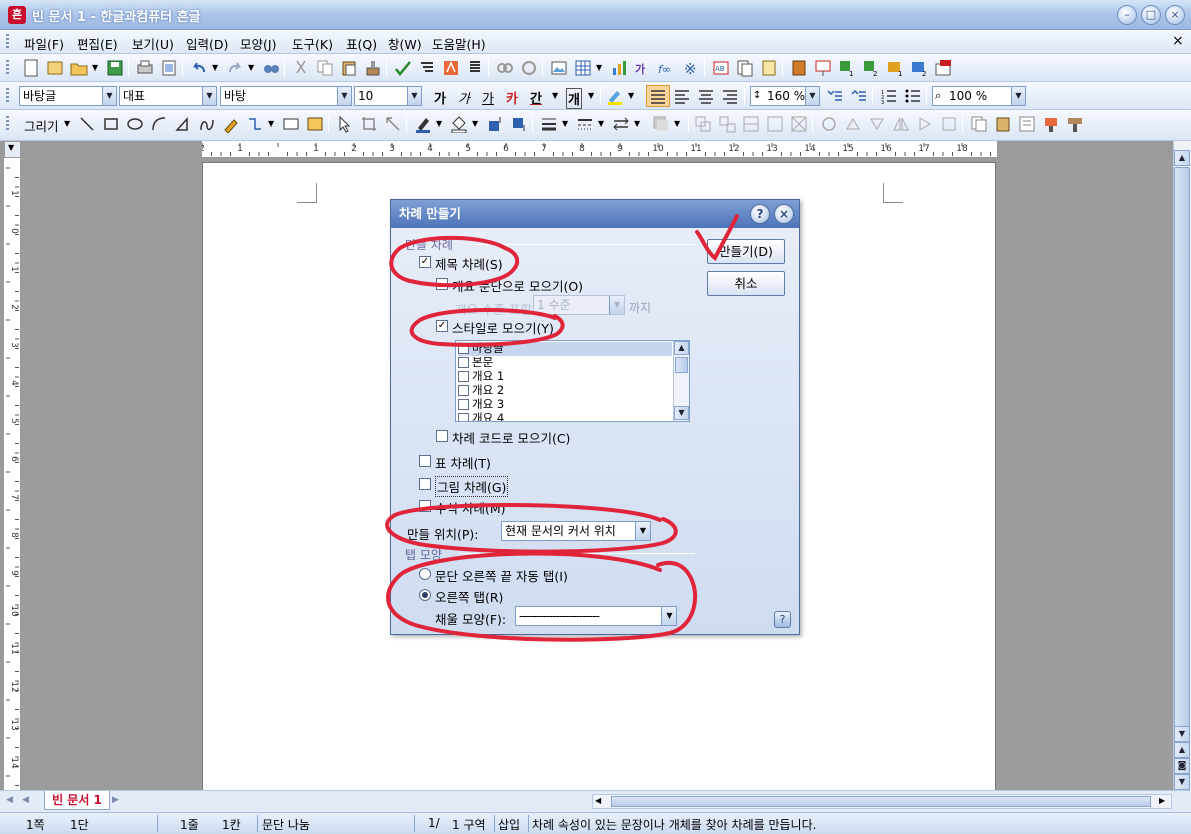 Image resolution: width=1191 pixels, height=834 pixels. I want to click on slide-2-icon: 2, so click(871, 68).